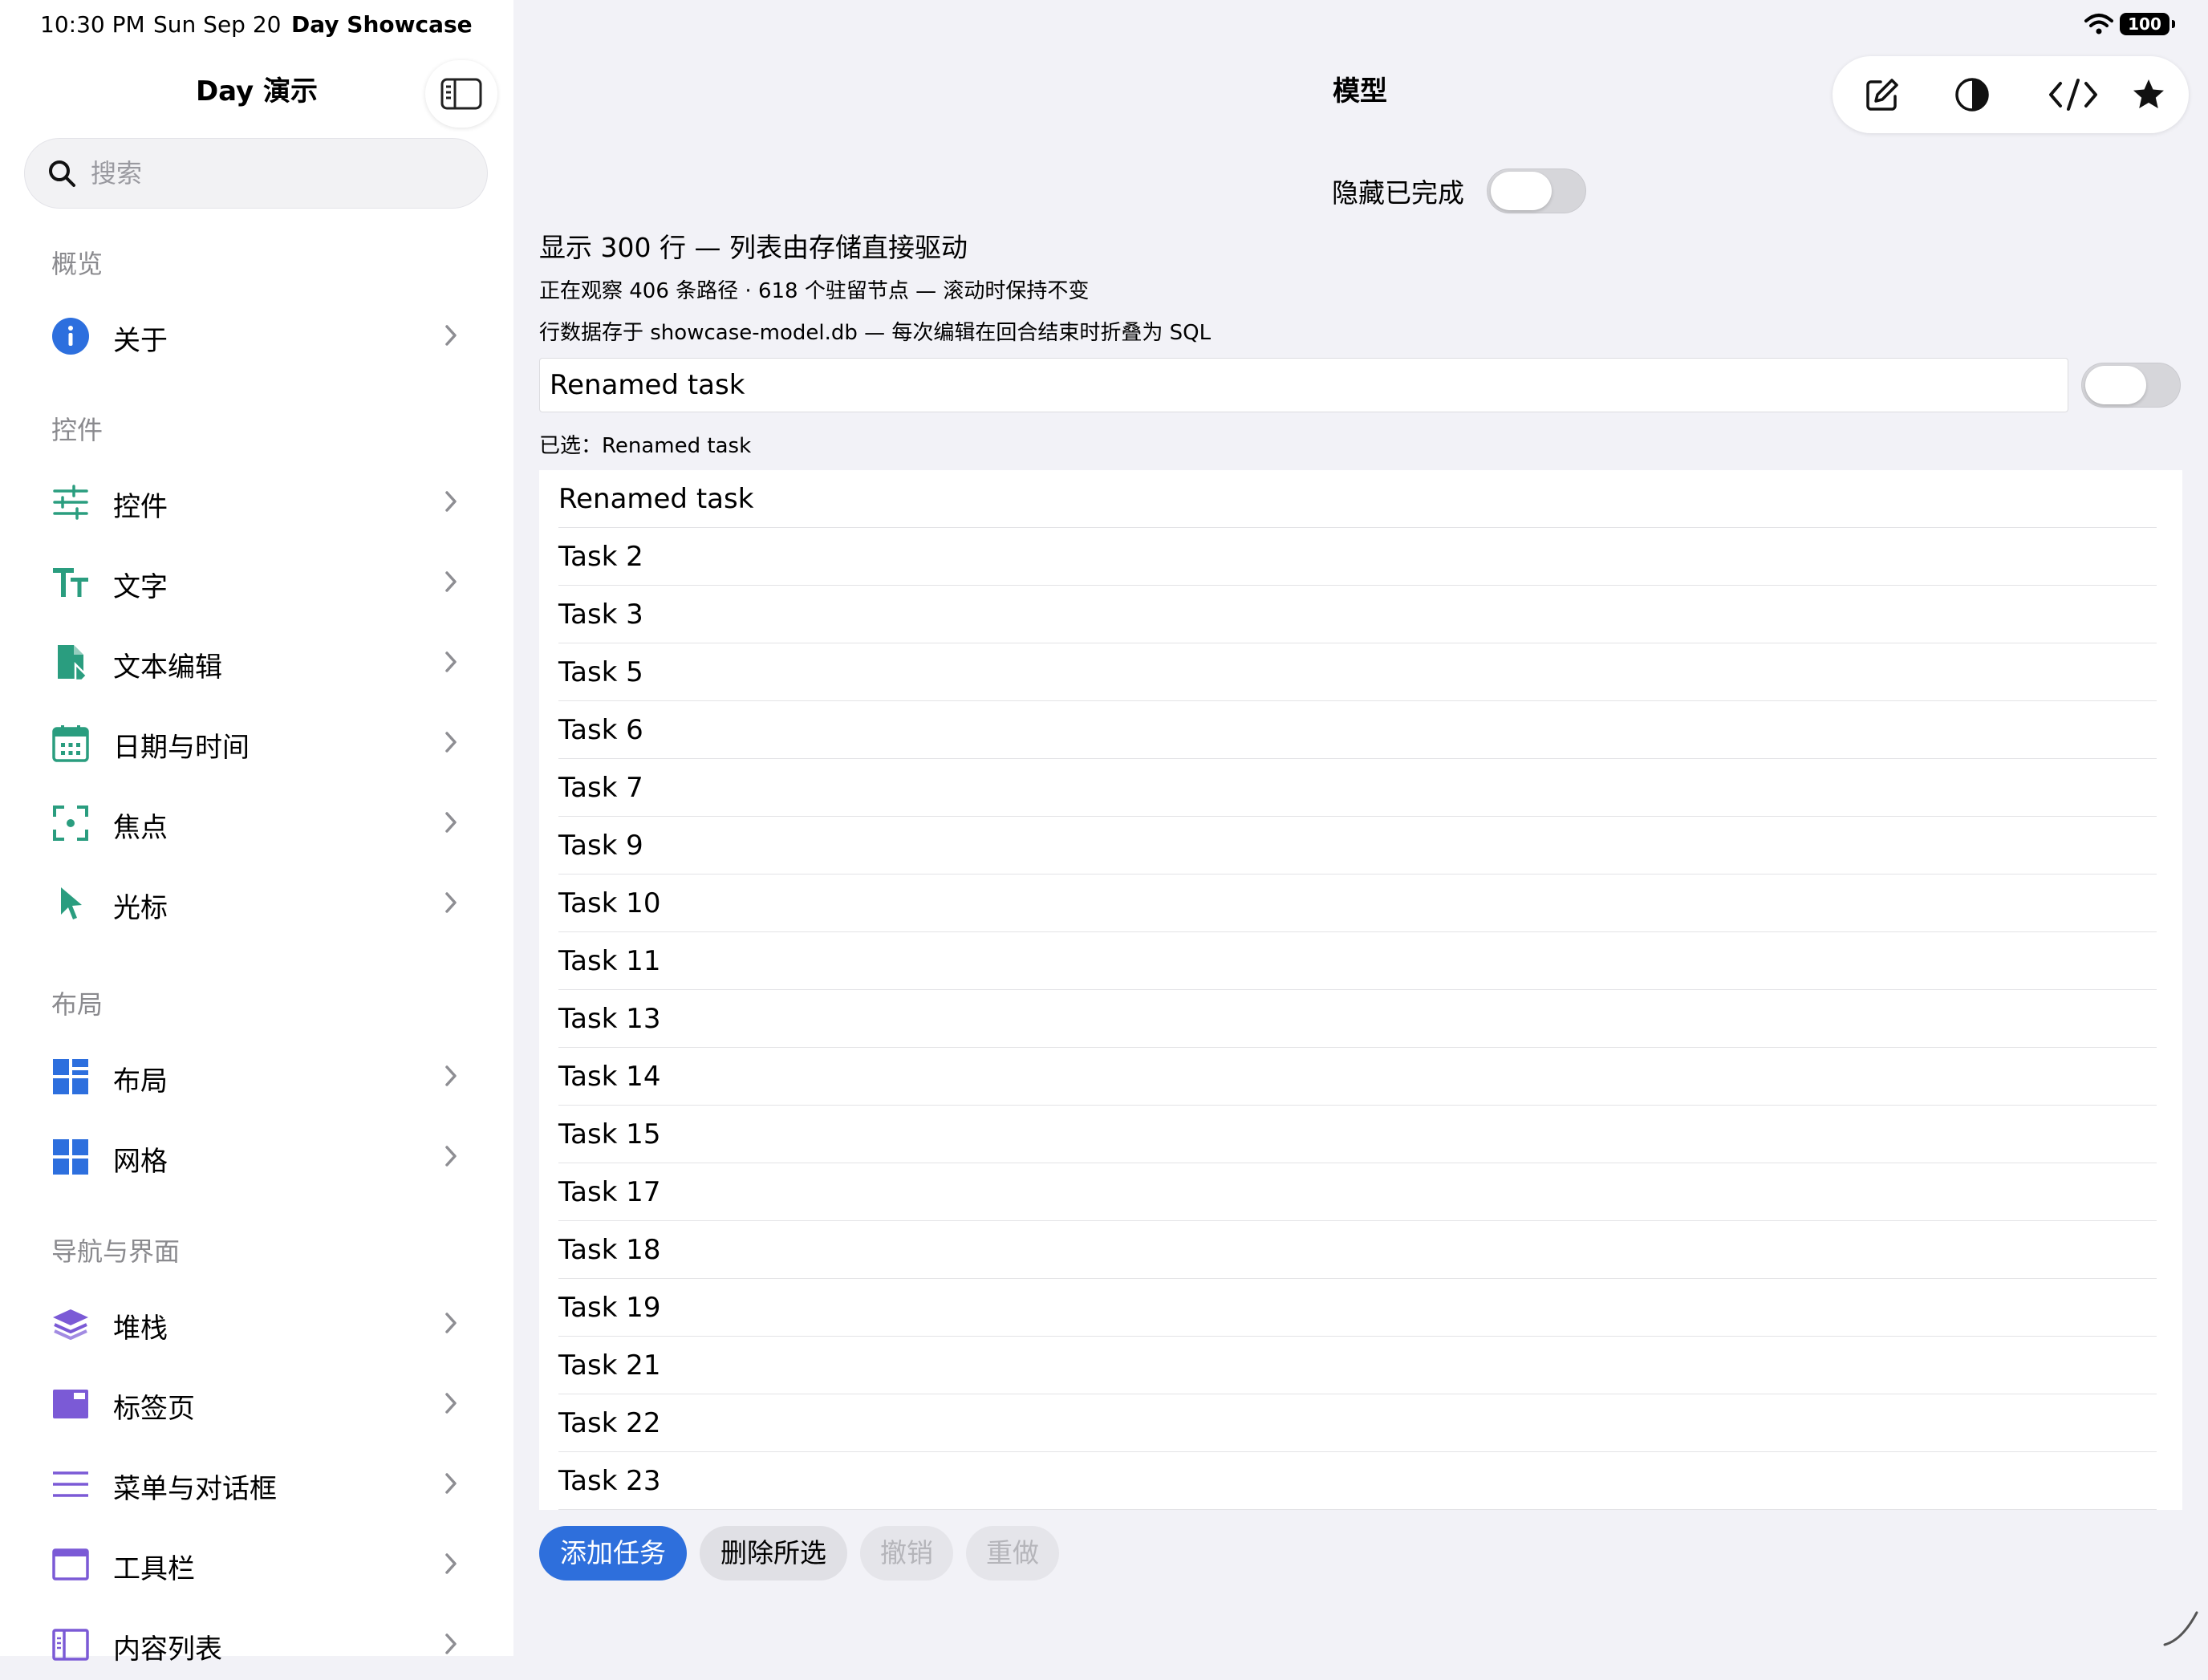 The width and height of the screenshot is (2208, 1680). Describe the element at coordinates (167, 667) in the screenshot. I see `sidebar-item-label: 文本编辑` at that location.